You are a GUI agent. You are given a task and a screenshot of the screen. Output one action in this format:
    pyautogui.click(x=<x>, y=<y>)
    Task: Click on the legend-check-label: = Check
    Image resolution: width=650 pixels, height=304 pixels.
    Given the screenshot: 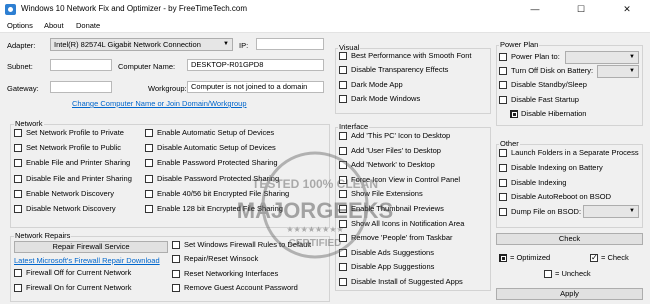 What is the action you would take?
    pyautogui.click(x=615, y=257)
    